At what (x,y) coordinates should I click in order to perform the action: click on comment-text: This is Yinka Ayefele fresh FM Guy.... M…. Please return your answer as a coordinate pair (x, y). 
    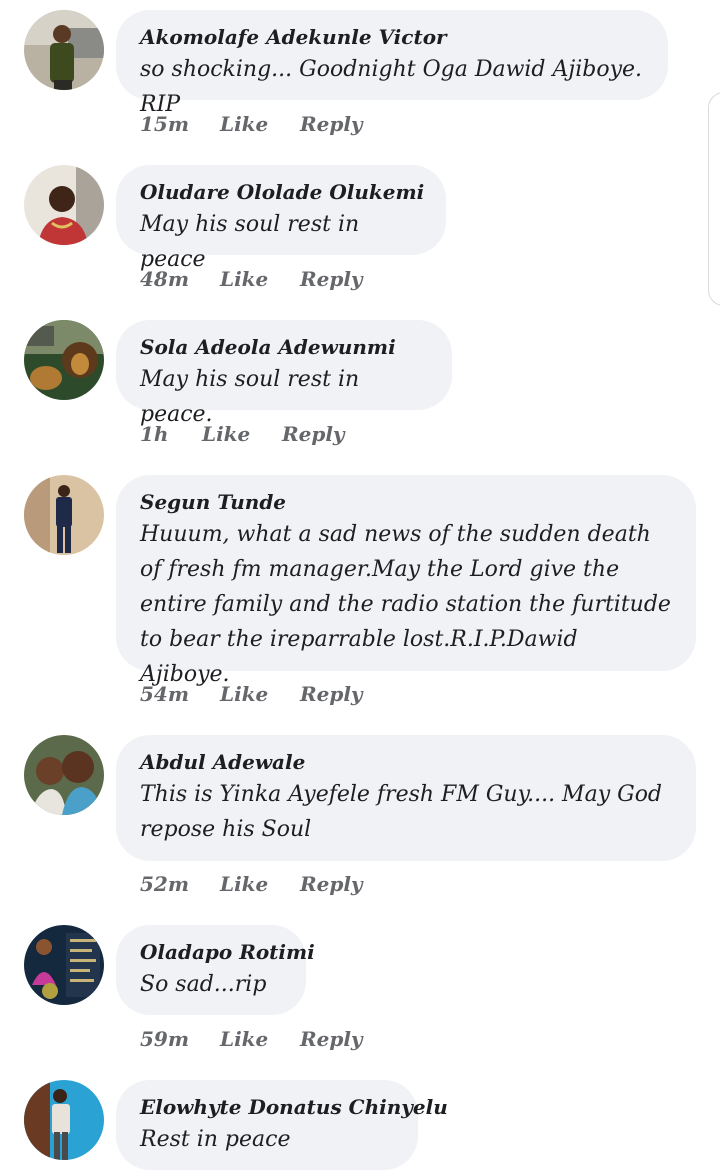
    Looking at the image, I should click on (401, 812).